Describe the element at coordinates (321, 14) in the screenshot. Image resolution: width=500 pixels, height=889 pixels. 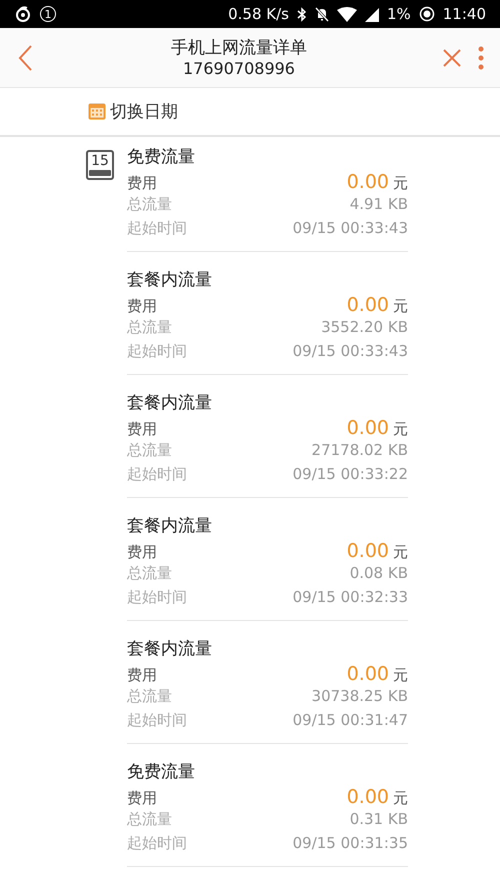
I see `muted-bell-icon` at that location.